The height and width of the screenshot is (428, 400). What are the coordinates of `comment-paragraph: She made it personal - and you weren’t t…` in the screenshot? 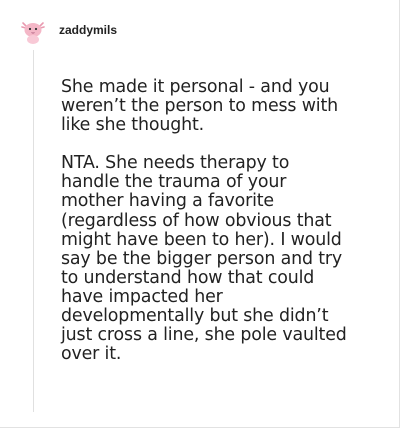 It's located at (200, 106).